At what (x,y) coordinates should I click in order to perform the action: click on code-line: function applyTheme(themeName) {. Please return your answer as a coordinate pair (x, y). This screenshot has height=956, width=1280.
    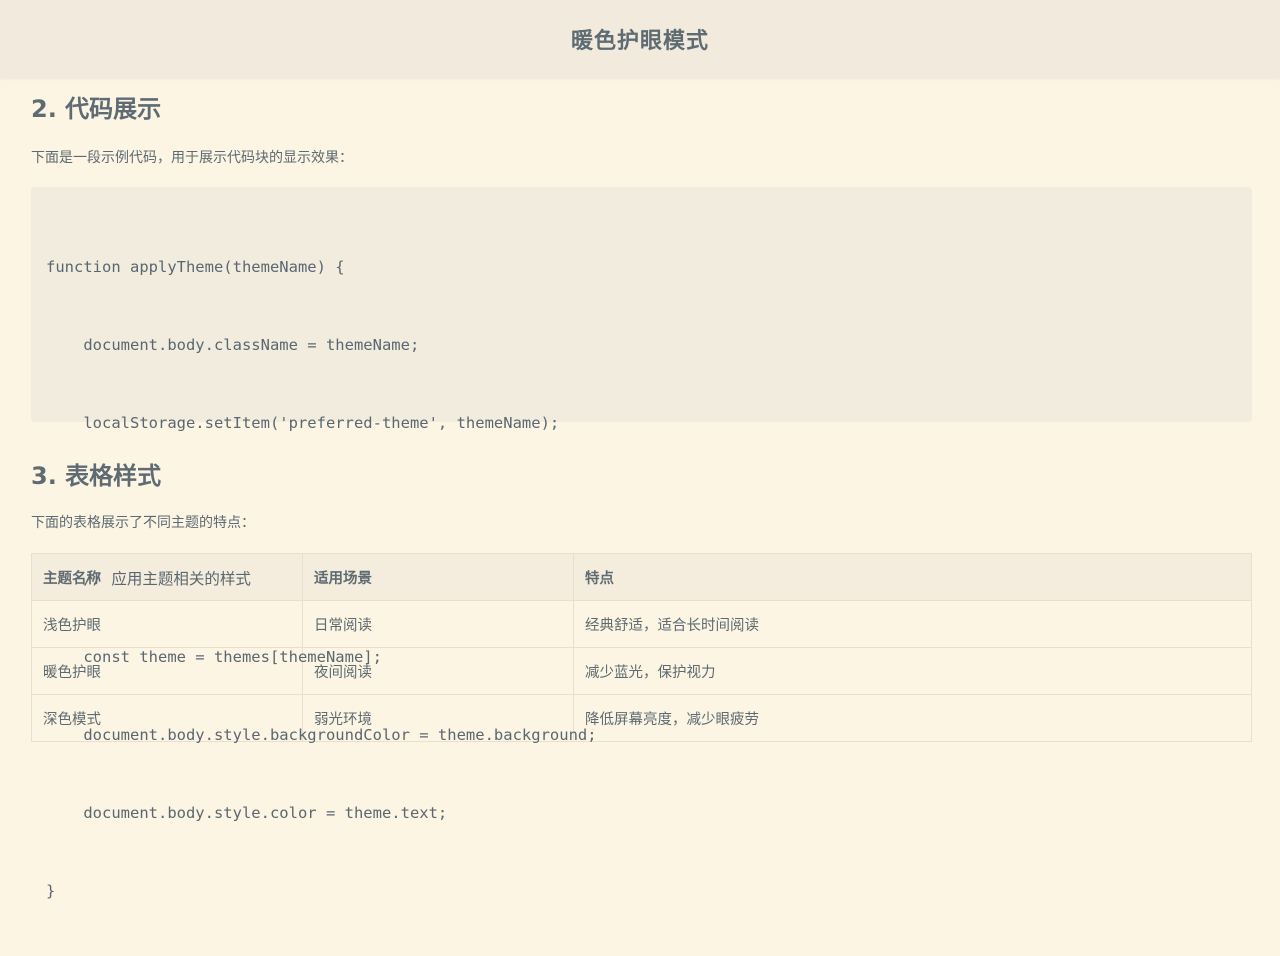
    Looking at the image, I should click on (195, 267).